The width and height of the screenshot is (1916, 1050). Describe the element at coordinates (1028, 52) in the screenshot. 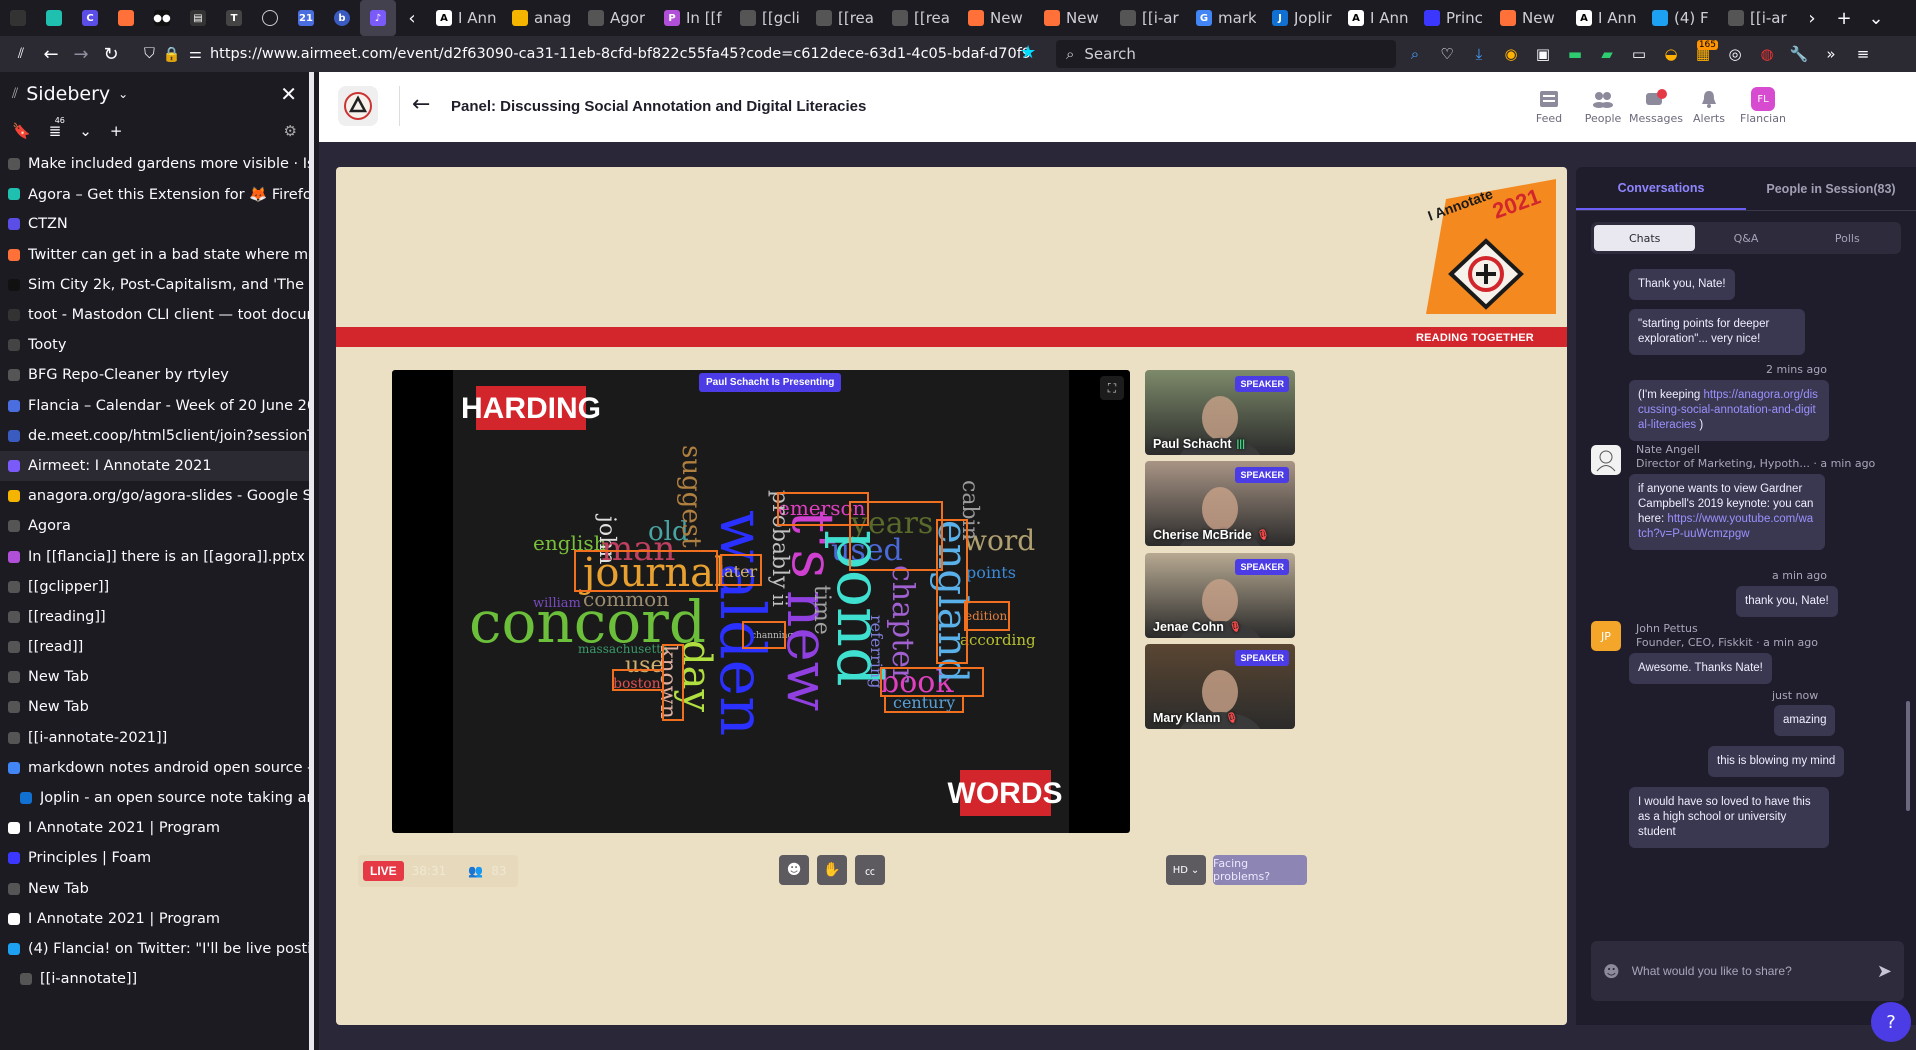

I see `bookmark-star-icon: ★` at that location.